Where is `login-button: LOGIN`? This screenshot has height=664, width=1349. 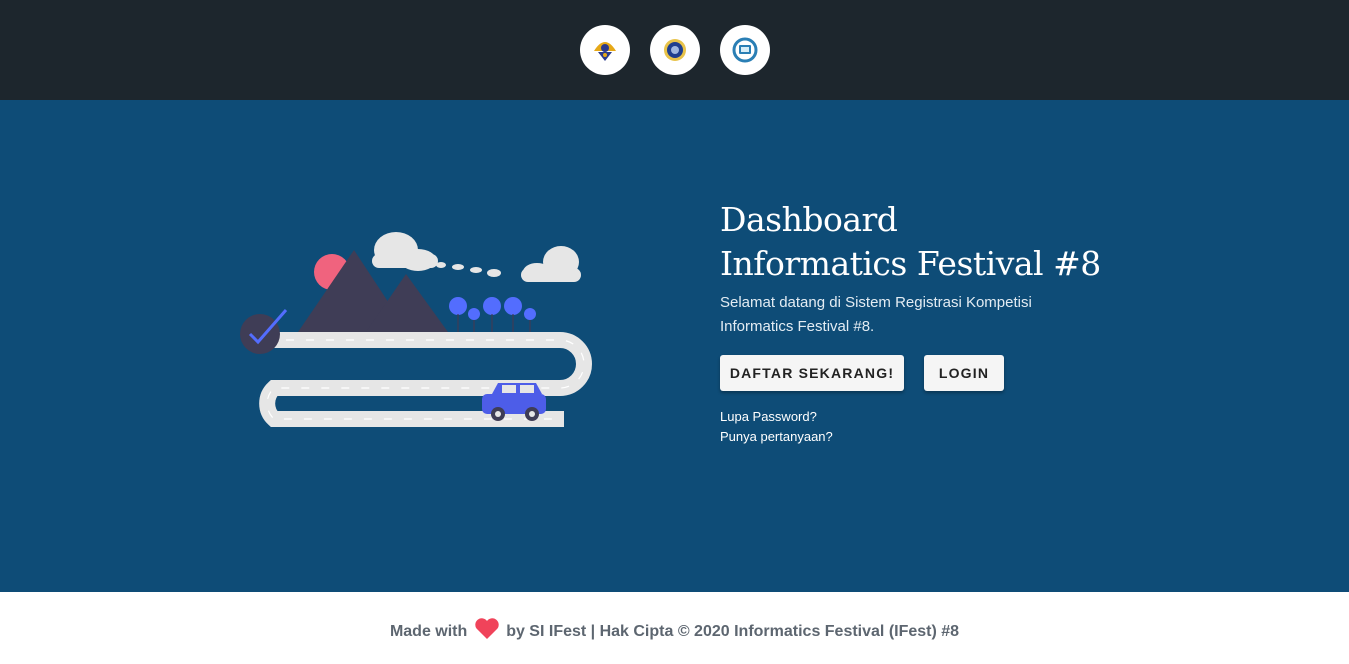 login-button: LOGIN is located at coordinates (964, 373).